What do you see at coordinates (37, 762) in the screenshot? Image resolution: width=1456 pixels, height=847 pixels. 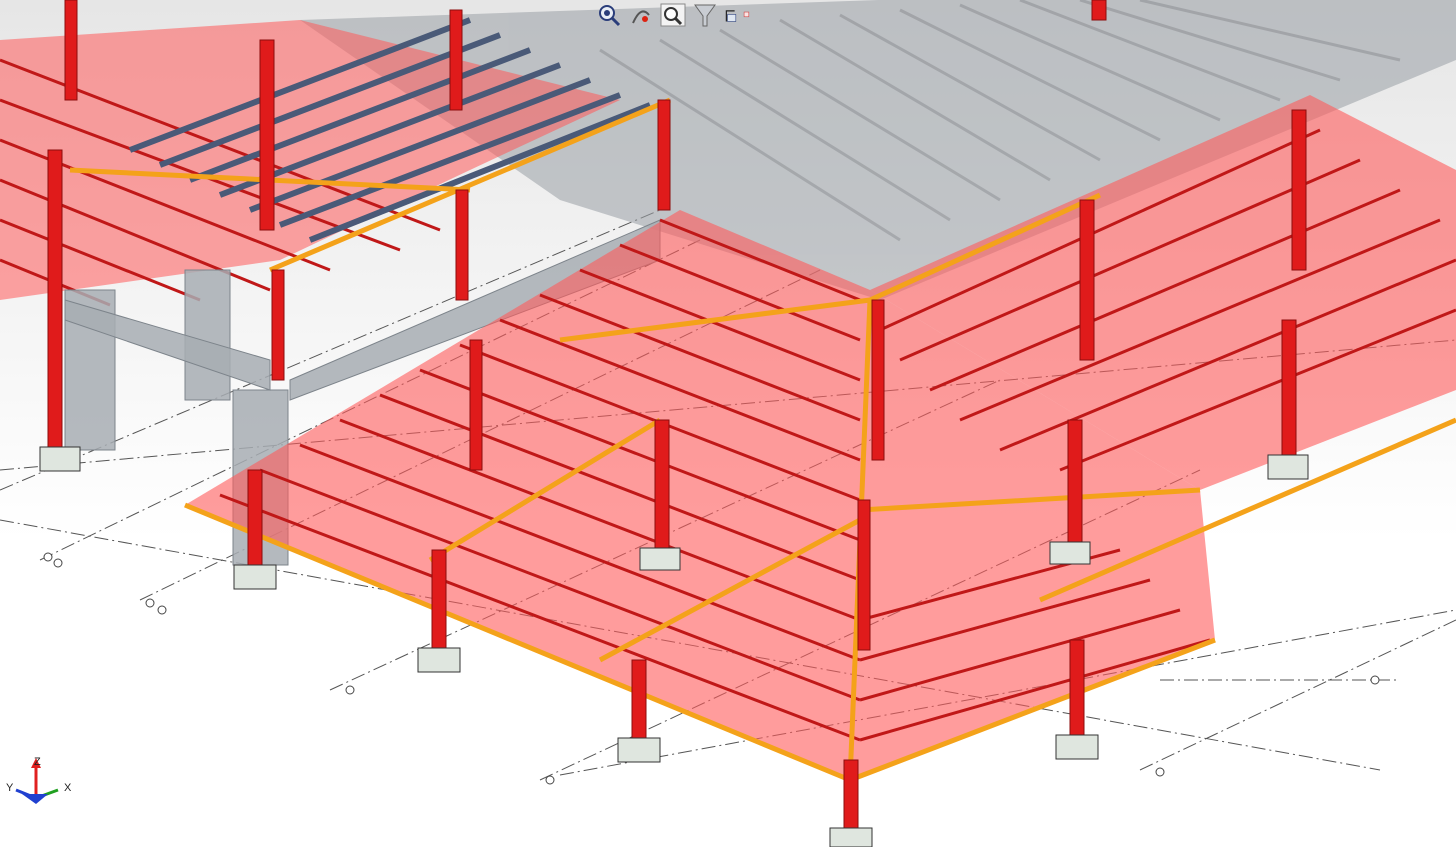 I see `z-axis-label: Z` at bounding box center [37, 762].